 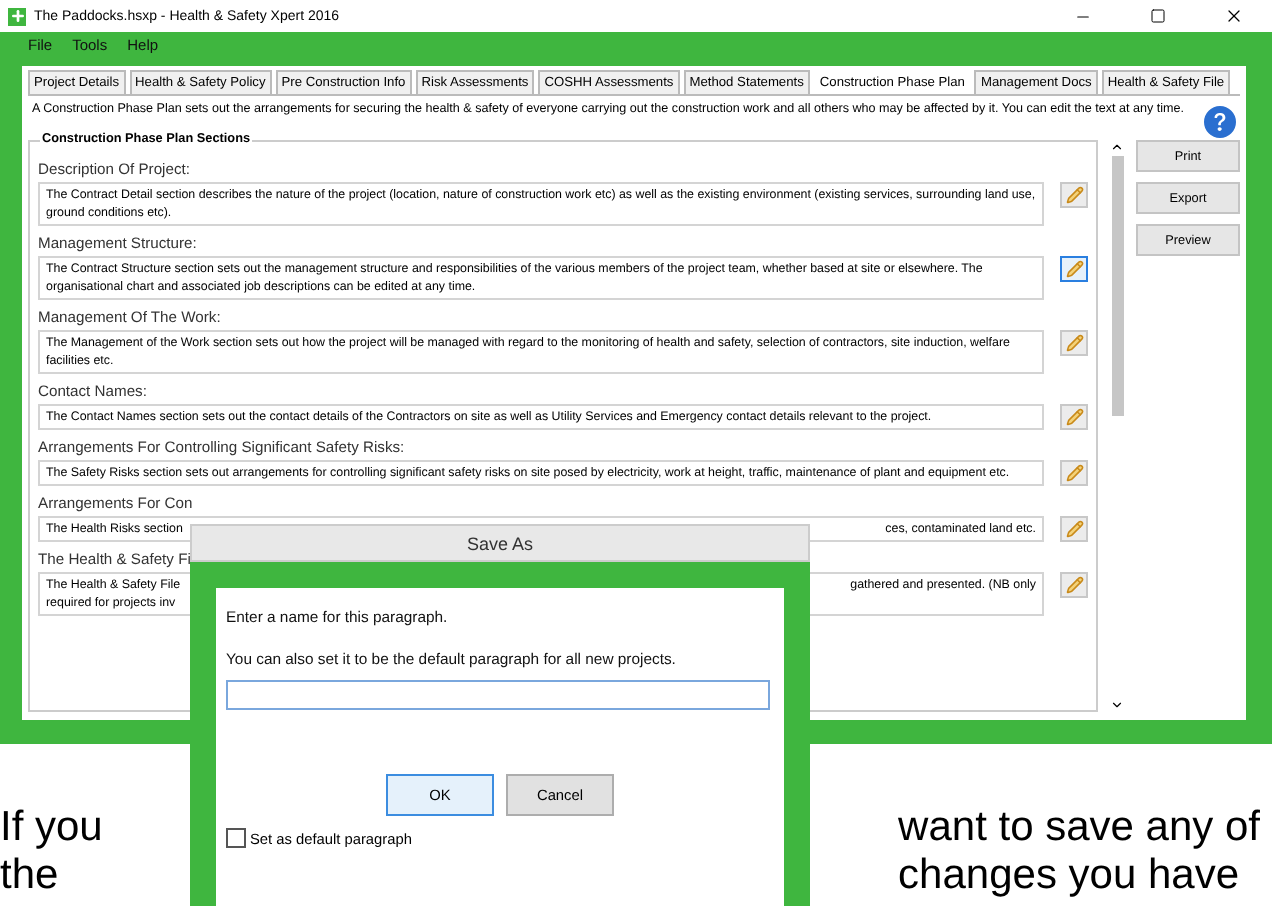 I want to click on dialog-title: Save As, so click(x=500, y=543).